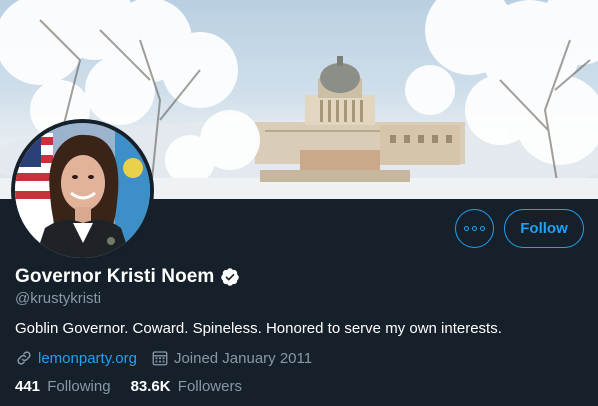 The image size is (598, 406). I want to click on followers-stat: 83.6K Followers, so click(186, 386).